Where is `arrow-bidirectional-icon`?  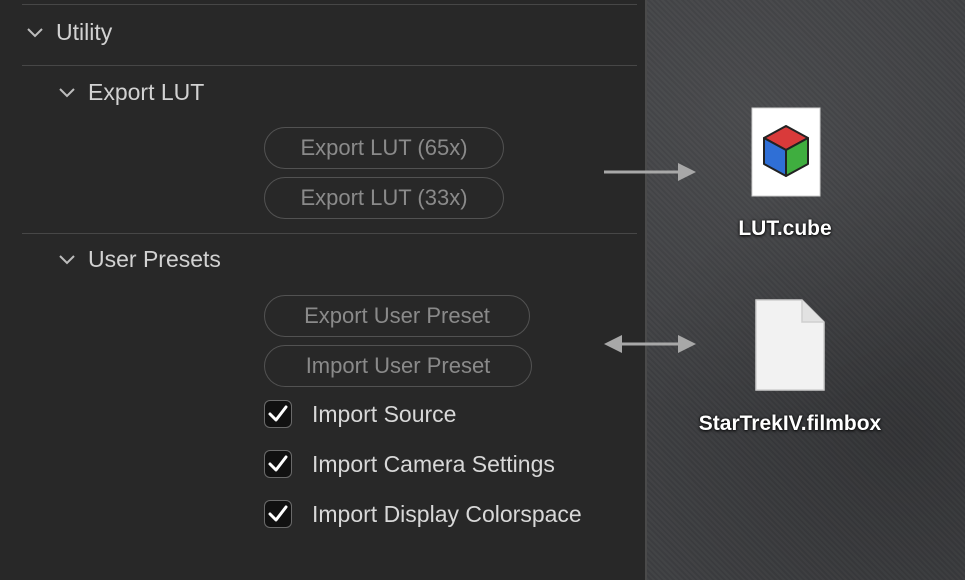
arrow-bidirectional-icon is located at coordinates (650, 344).